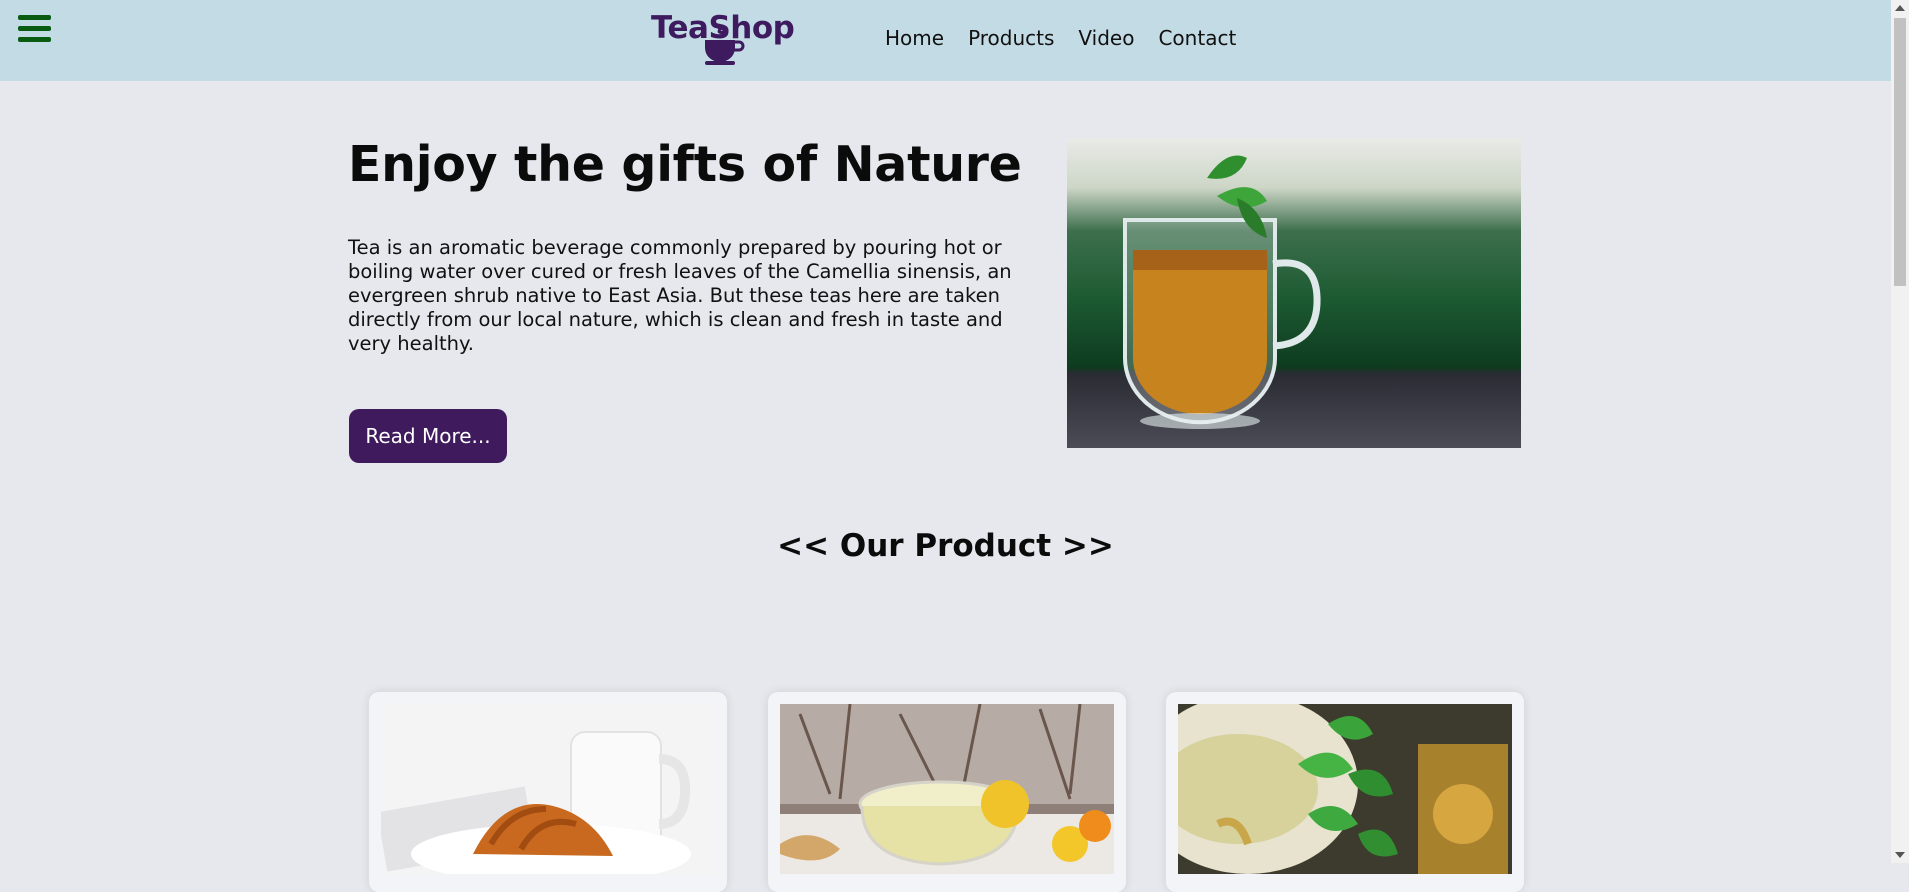  What do you see at coordinates (34, 28) in the screenshot?
I see `hamburger-menu-icon` at bounding box center [34, 28].